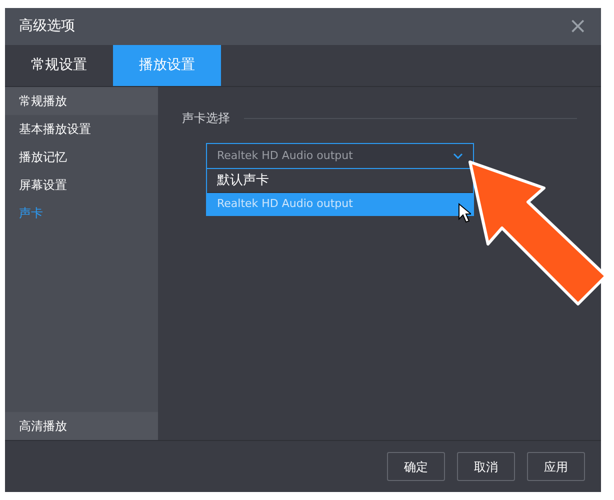 Image resolution: width=614 pixels, height=500 pixels. I want to click on sidebar-item: 基本播放设置, so click(81, 129).